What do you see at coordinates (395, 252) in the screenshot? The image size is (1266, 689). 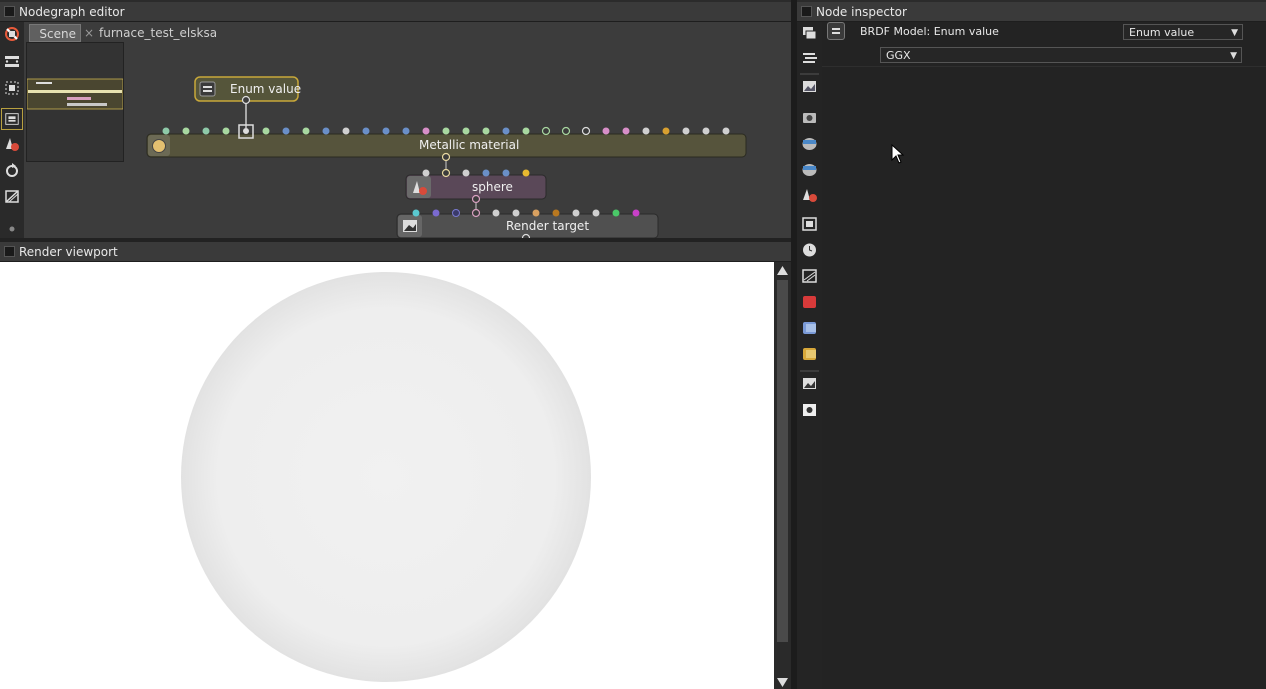 I see `render-viewport-header: Render viewport` at bounding box center [395, 252].